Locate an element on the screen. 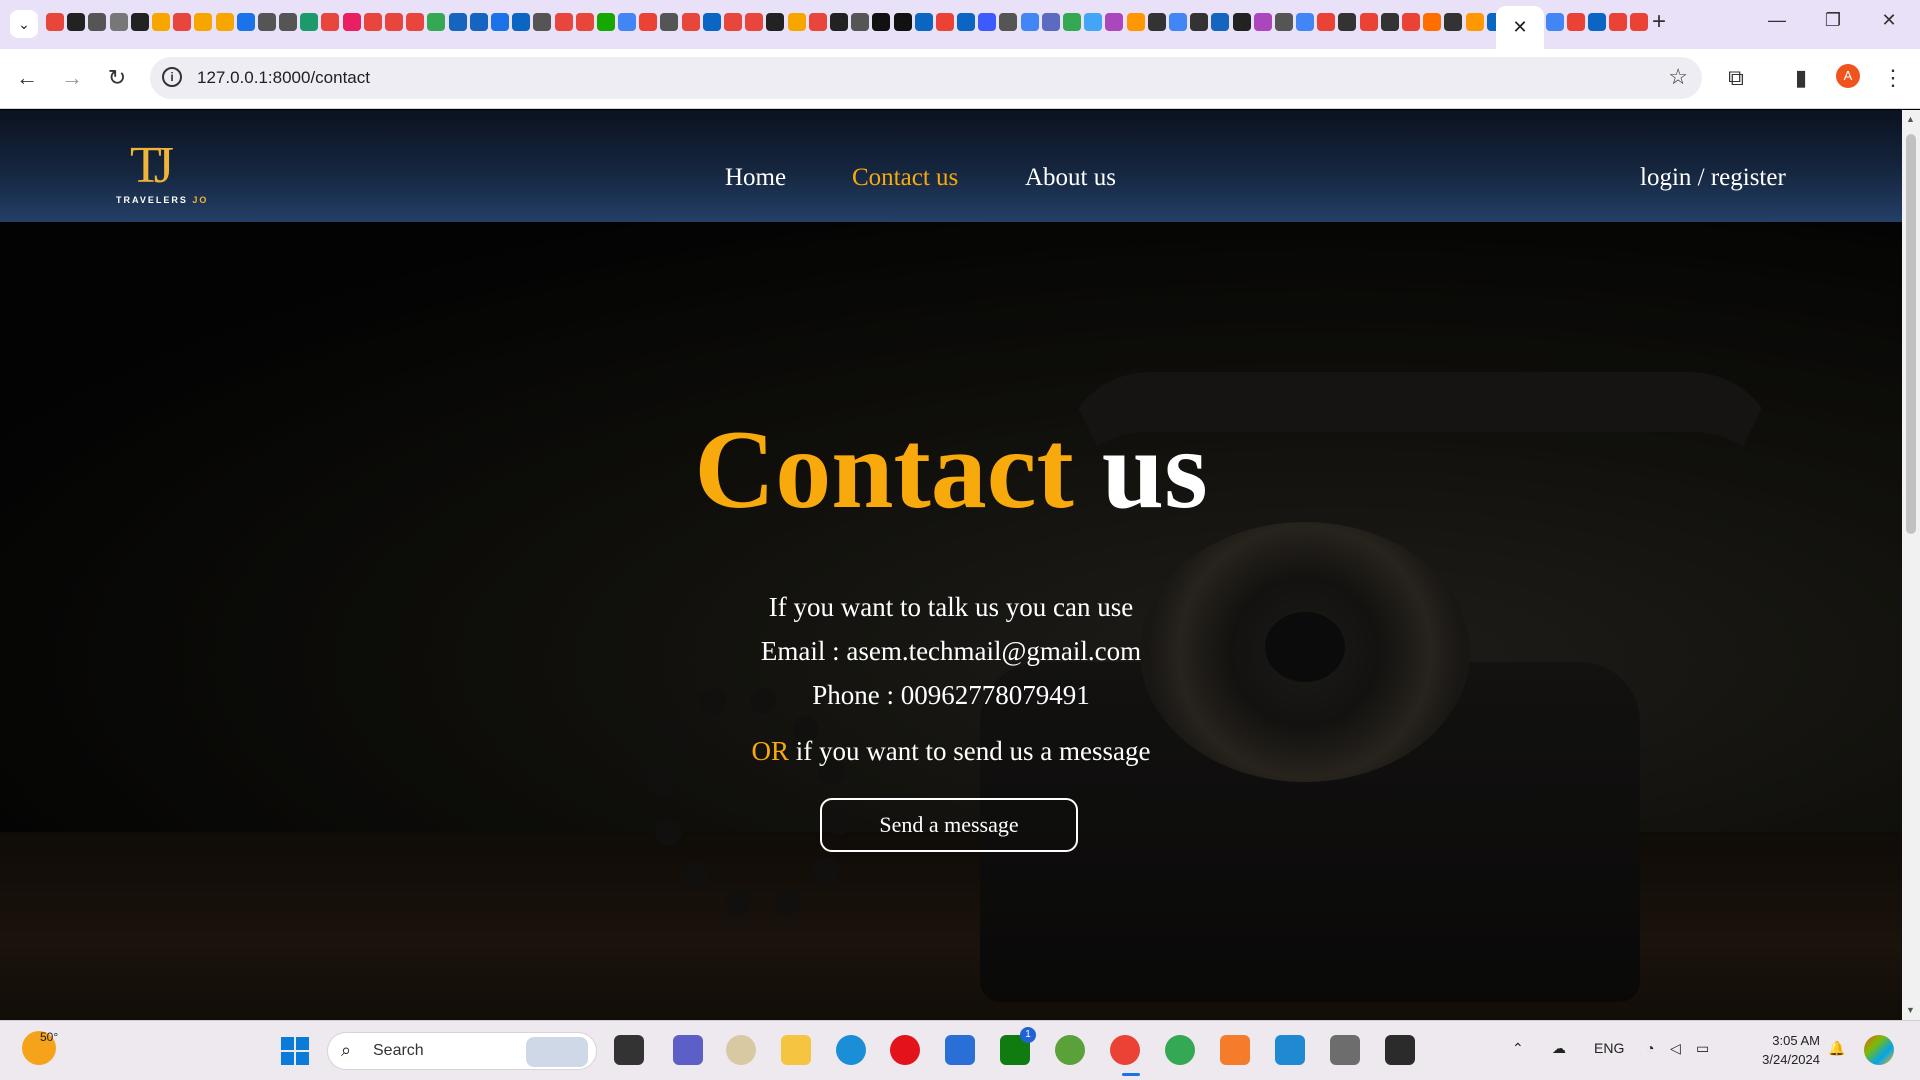 Image resolution: width=1920 pixels, height=1080 pixels. file-explorer-icon is located at coordinates (796, 1050).